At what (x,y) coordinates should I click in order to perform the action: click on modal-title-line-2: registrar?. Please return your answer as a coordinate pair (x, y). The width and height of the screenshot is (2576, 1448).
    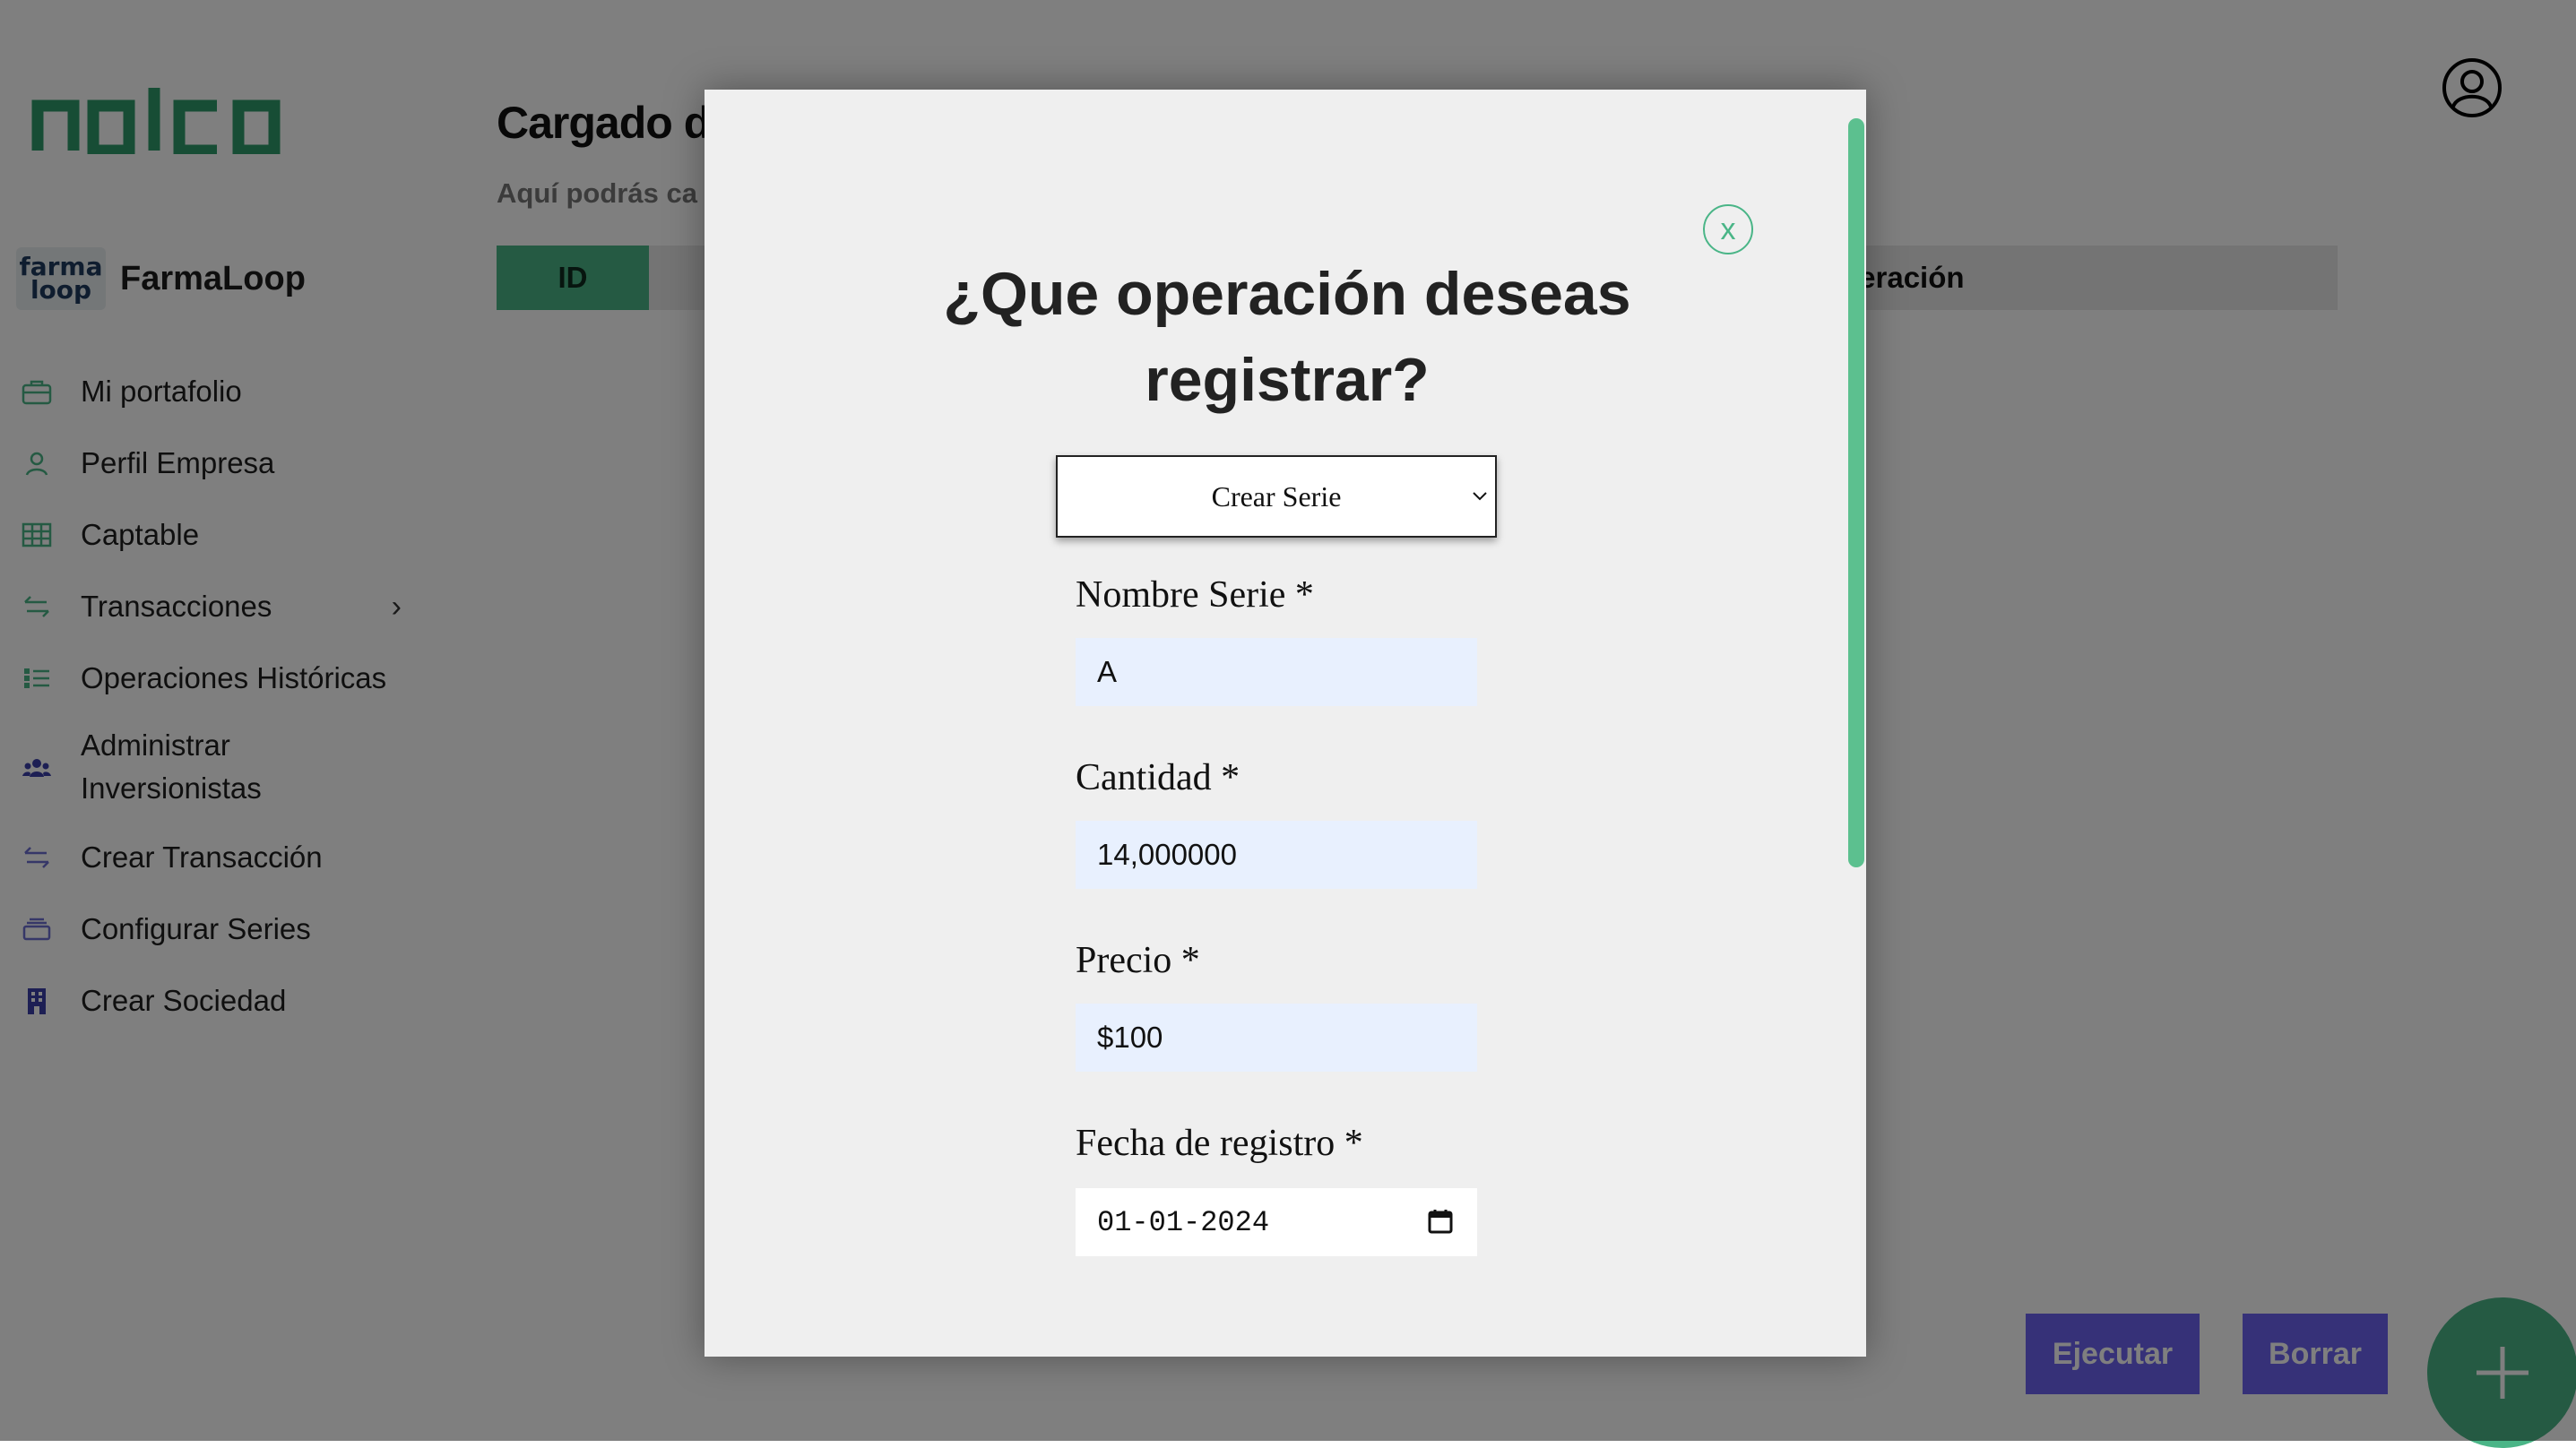
    Looking at the image, I should click on (1287, 380).